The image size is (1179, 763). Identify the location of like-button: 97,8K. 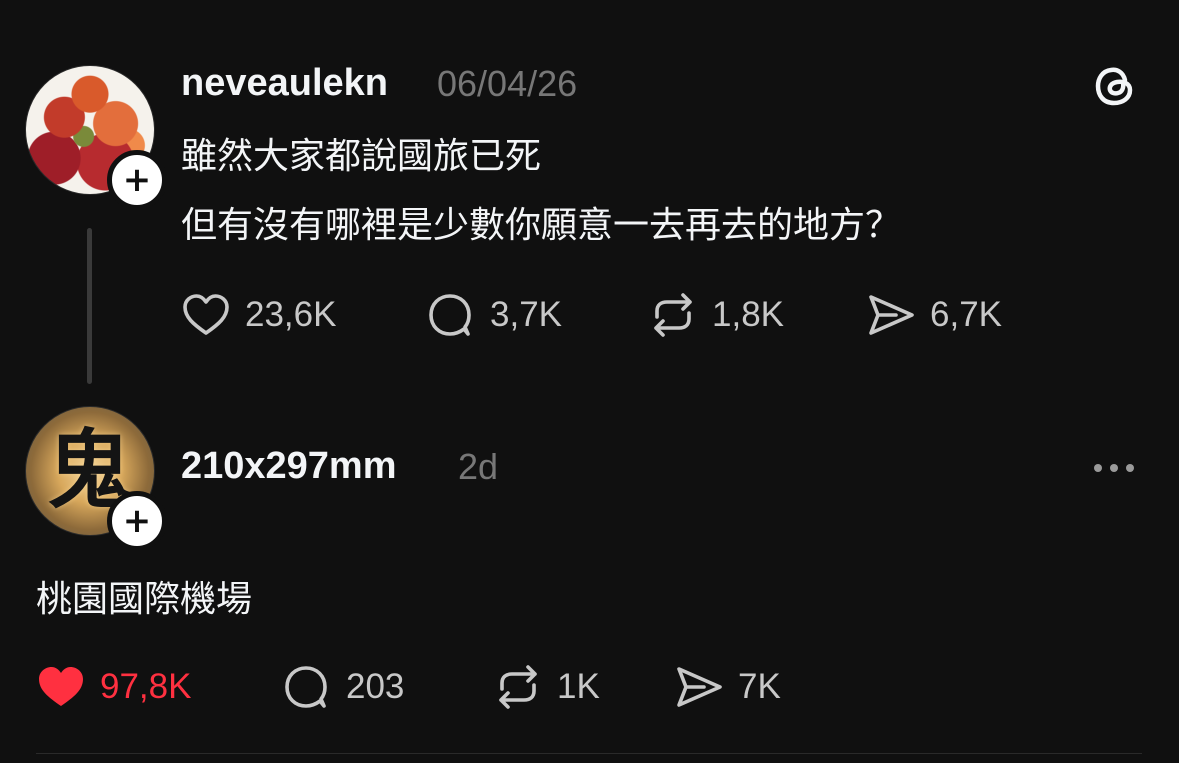
(113, 687).